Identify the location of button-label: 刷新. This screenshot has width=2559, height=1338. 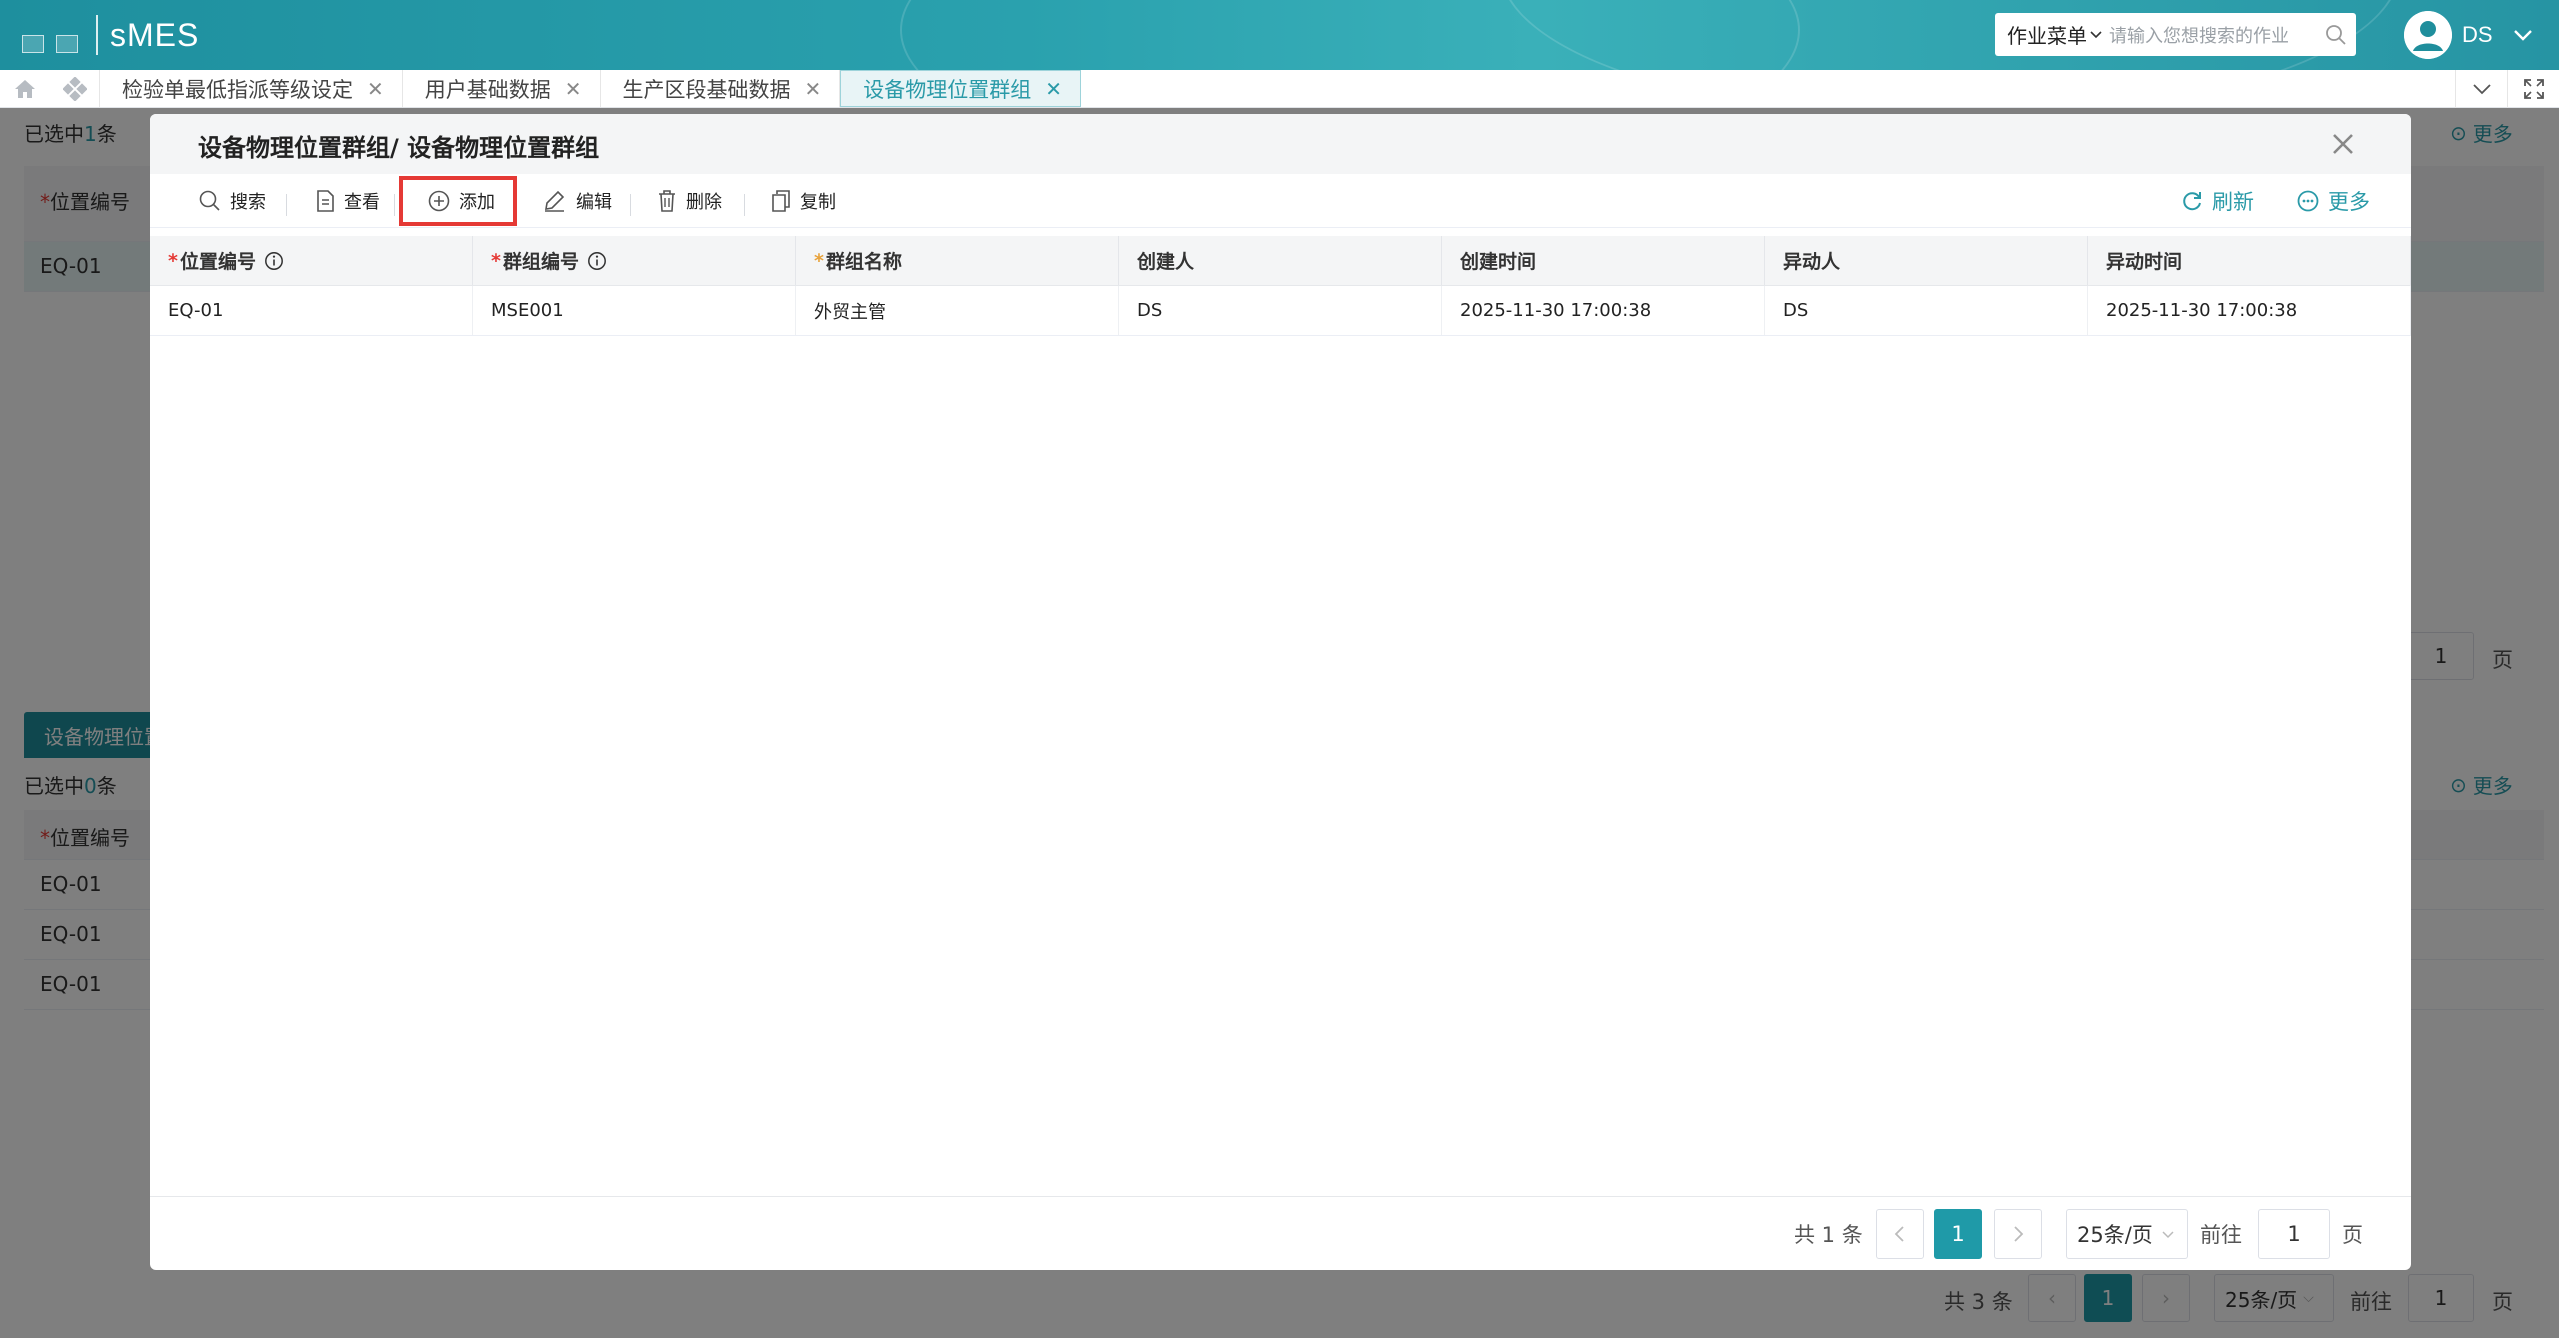
(2233, 202).